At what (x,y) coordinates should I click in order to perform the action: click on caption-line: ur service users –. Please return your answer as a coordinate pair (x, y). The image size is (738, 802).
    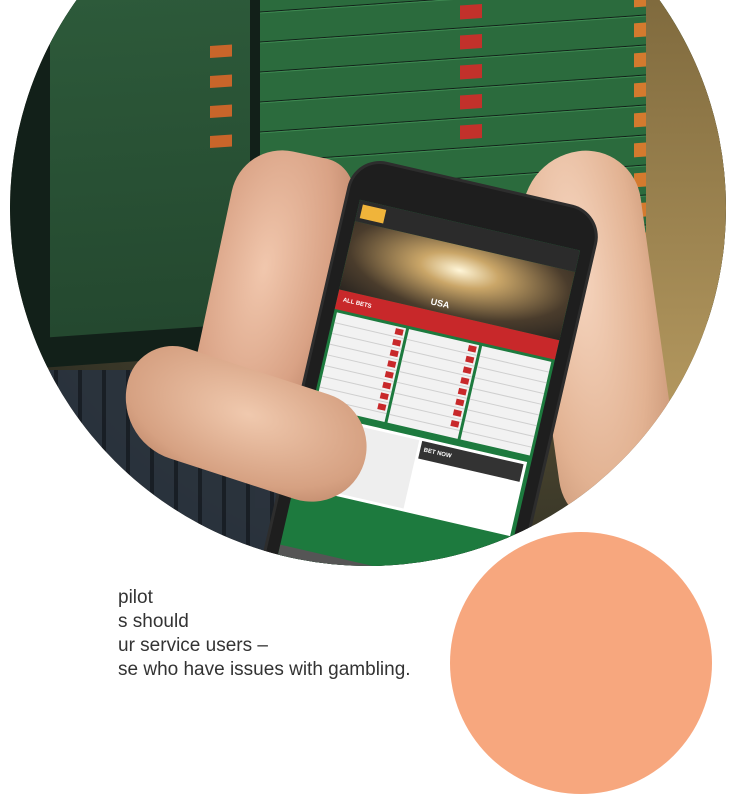
    Looking at the image, I should click on (193, 645).